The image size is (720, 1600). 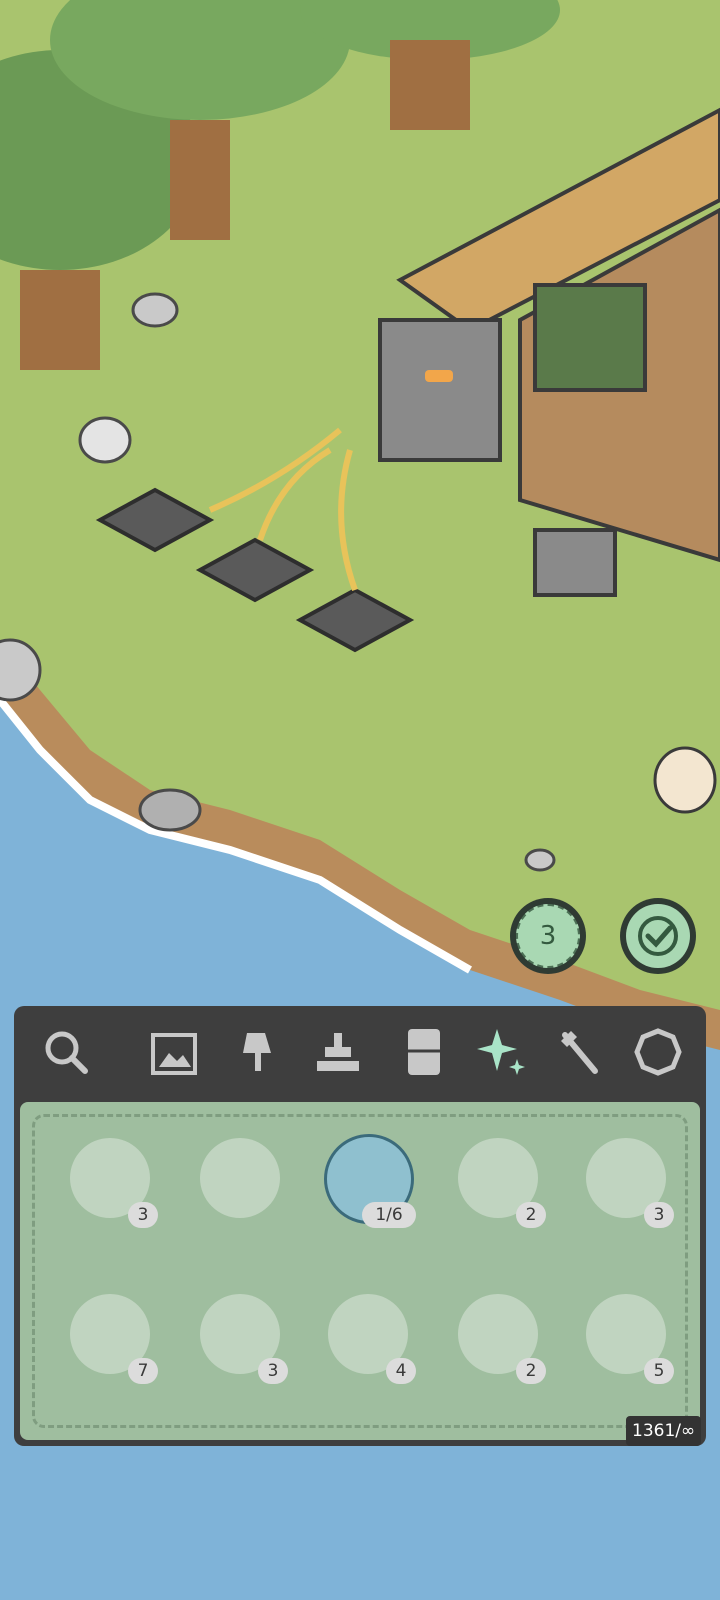 I want to click on tab-tools, so click(x=580, y=1052).